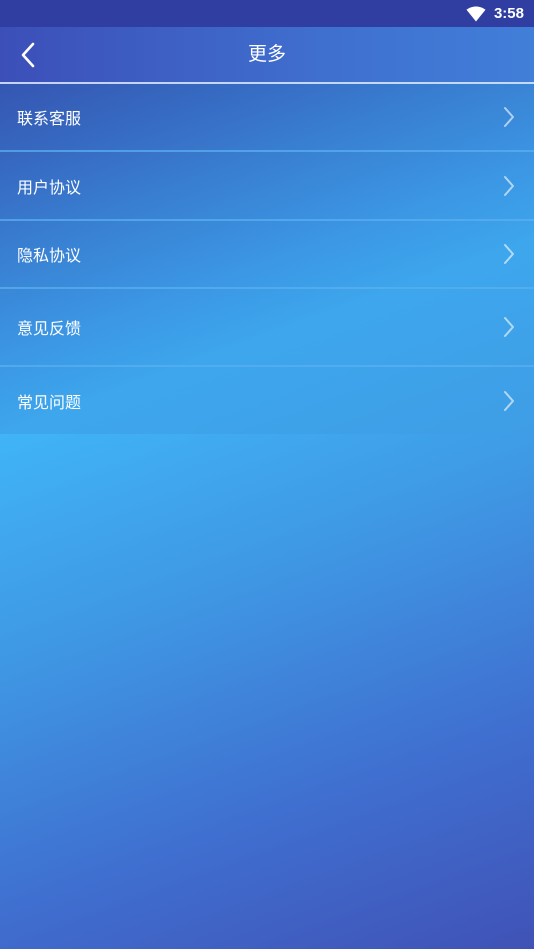  What do you see at coordinates (508, 13) in the screenshot?
I see `status-time: 3:58` at bounding box center [508, 13].